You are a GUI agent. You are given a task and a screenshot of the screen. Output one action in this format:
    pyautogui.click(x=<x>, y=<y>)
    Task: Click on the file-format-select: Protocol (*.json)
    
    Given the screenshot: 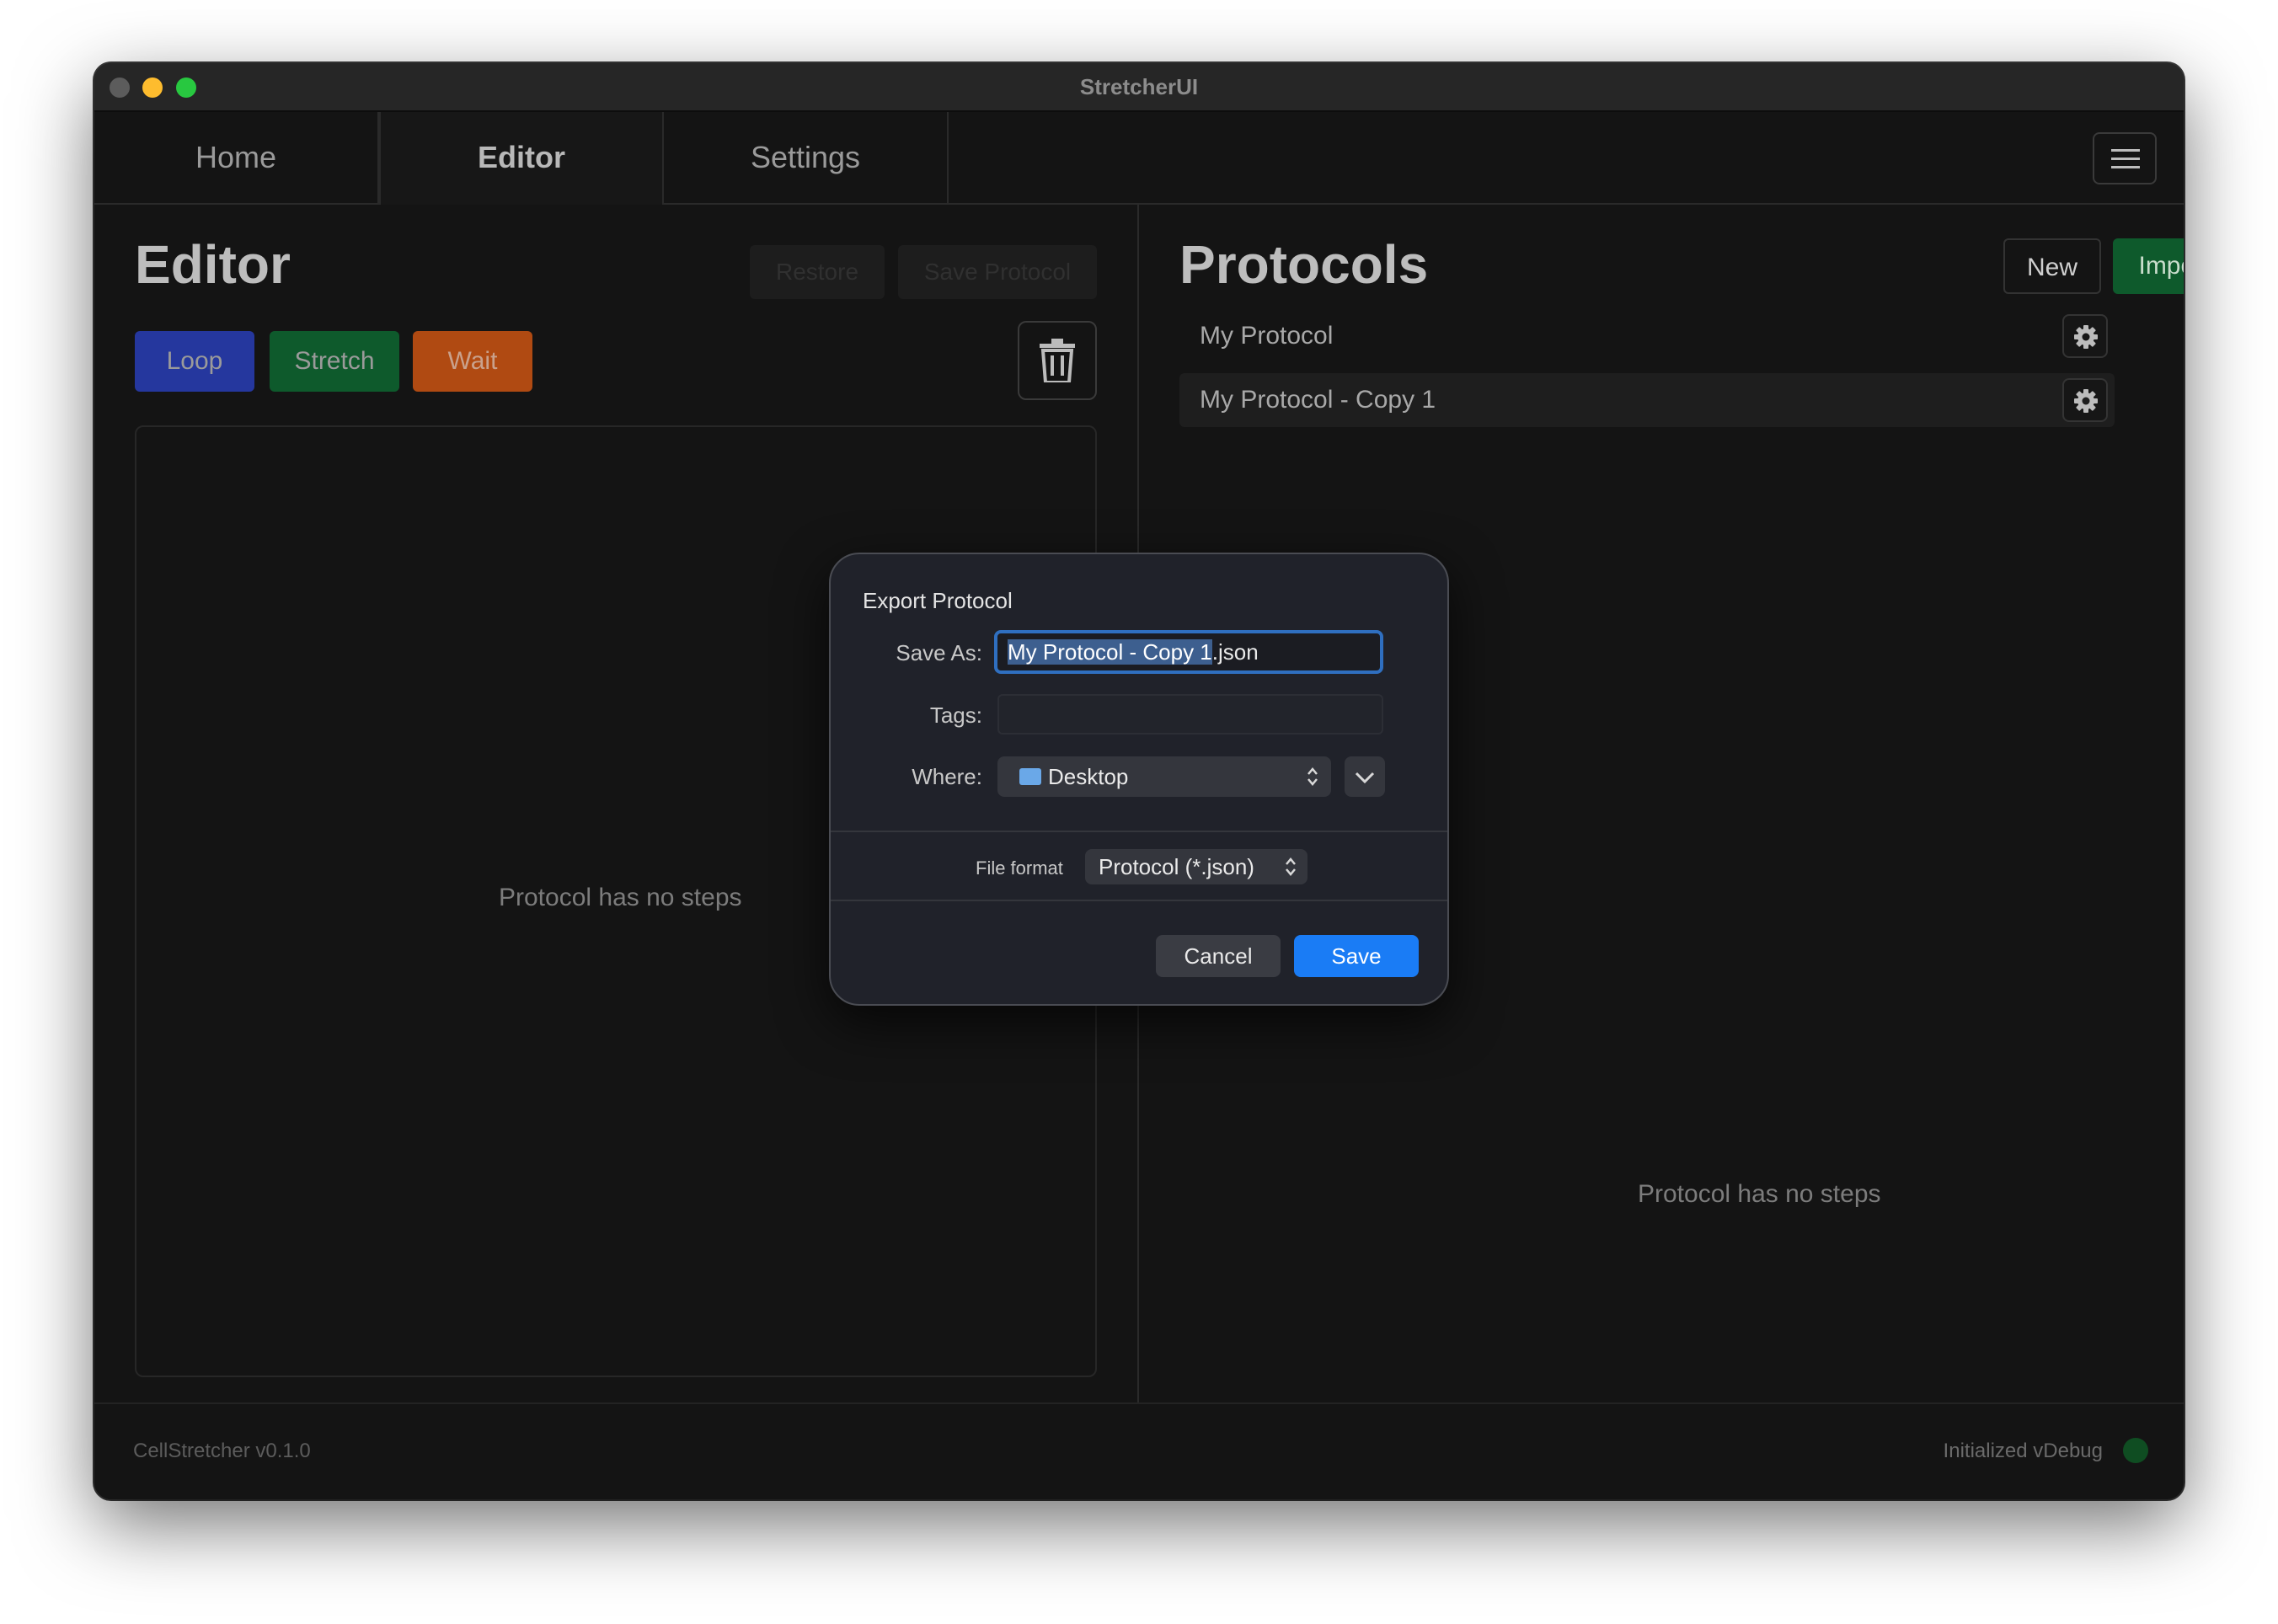 What is the action you would take?
    pyautogui.click(x=1196, y=866)
    